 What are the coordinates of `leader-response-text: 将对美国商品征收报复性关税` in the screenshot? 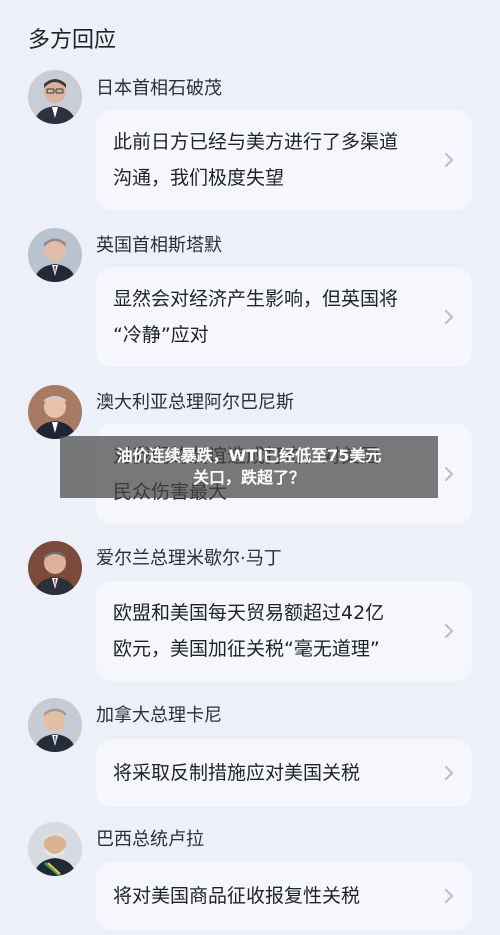 It's located at (237, 896).